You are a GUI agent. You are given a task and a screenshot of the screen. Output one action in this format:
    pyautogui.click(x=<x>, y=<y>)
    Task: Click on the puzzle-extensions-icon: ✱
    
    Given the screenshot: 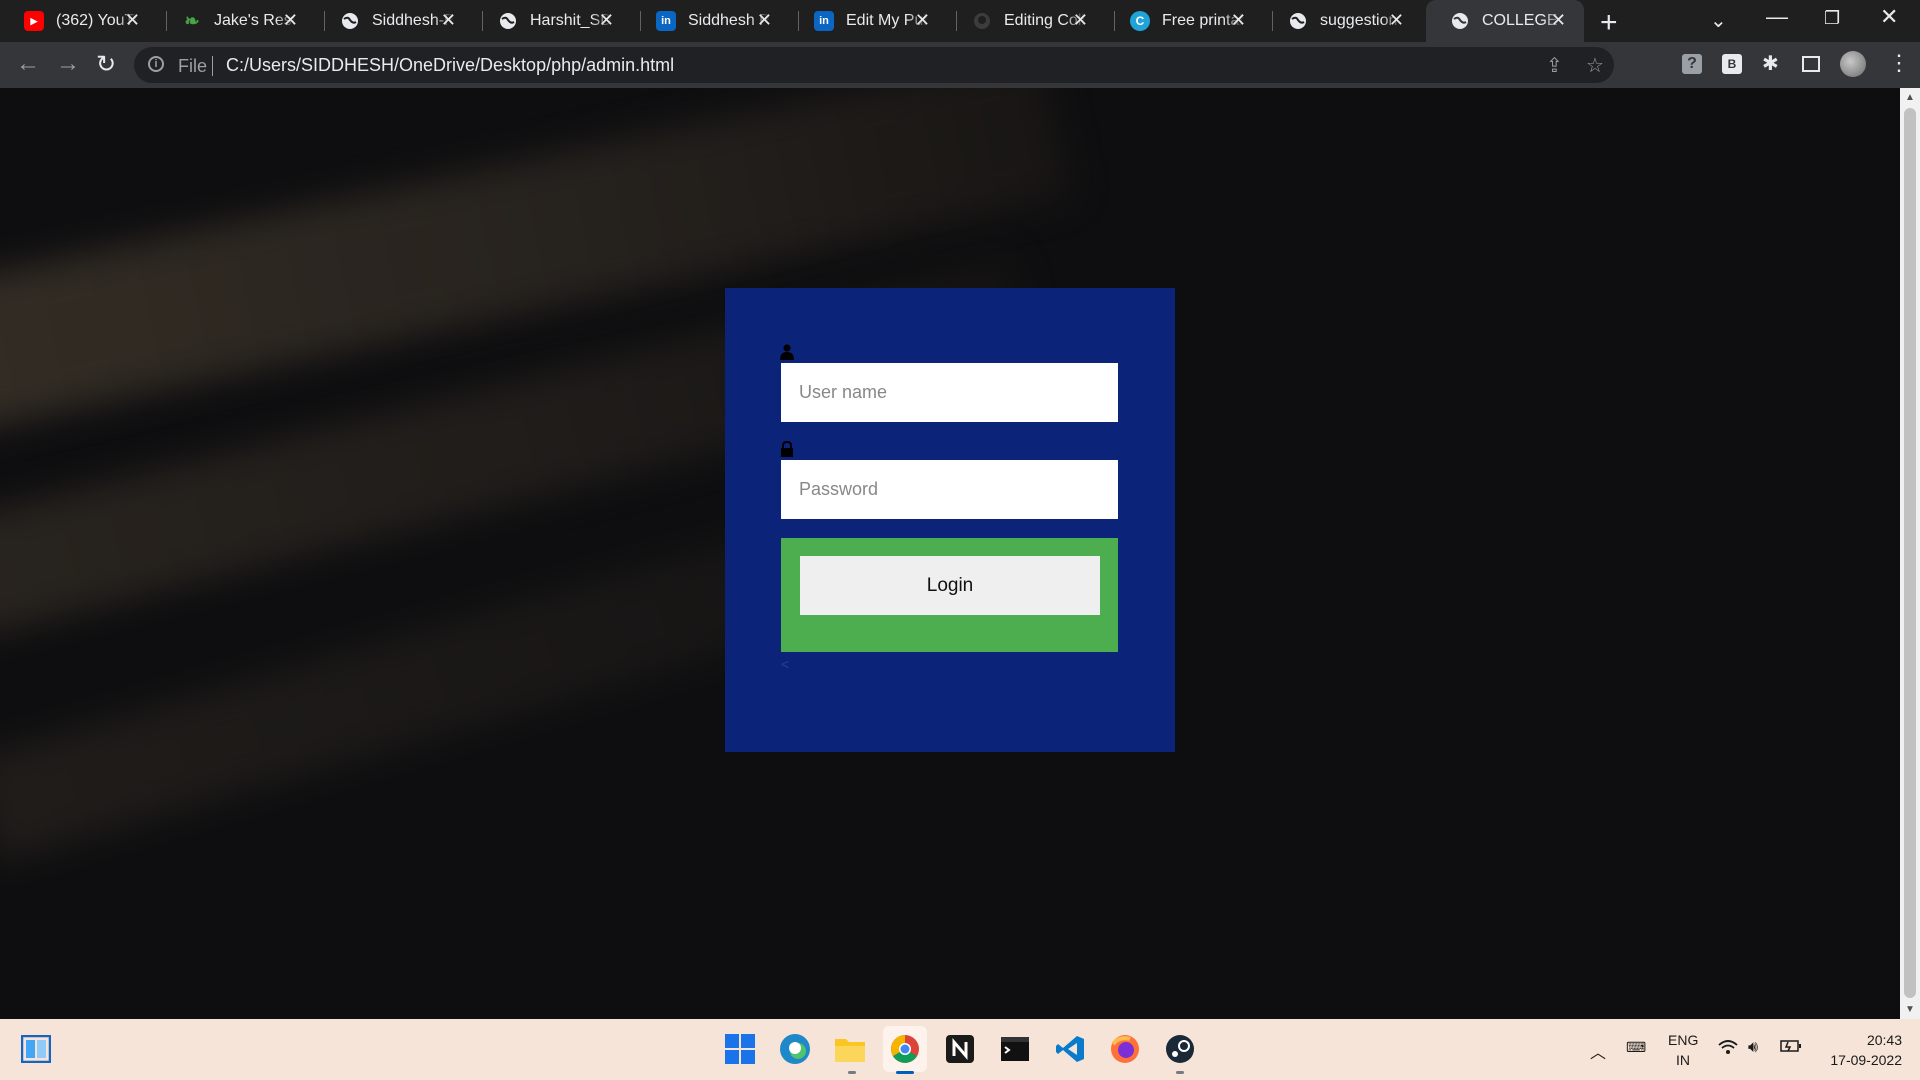 What is the action you would take?
    pyautogui.click(x=1770, y=63)
    